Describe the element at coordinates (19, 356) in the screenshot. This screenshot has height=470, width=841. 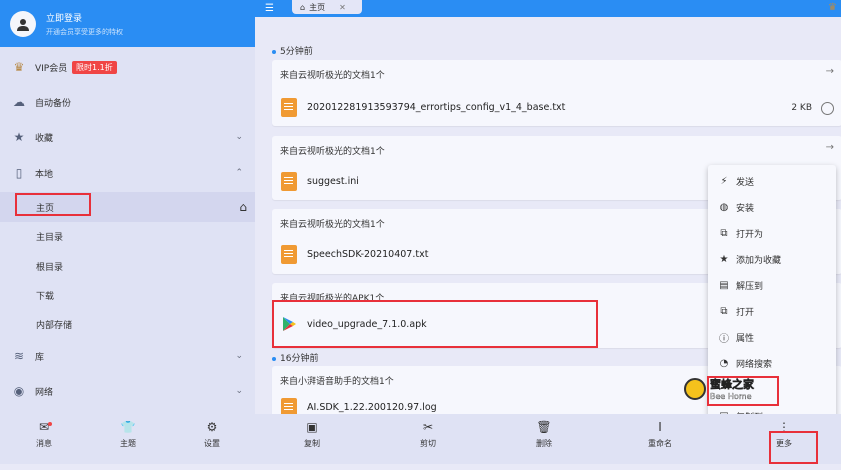
I see `layers-icon: ≋` at that location.